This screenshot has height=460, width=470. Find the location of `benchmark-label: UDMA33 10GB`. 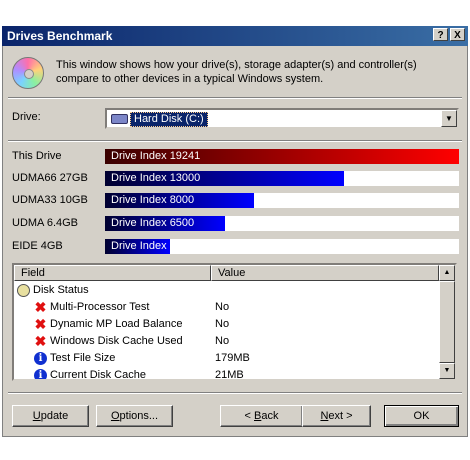

benchmark-label: UDMA33 10GB is located at coordinates (50, 200).